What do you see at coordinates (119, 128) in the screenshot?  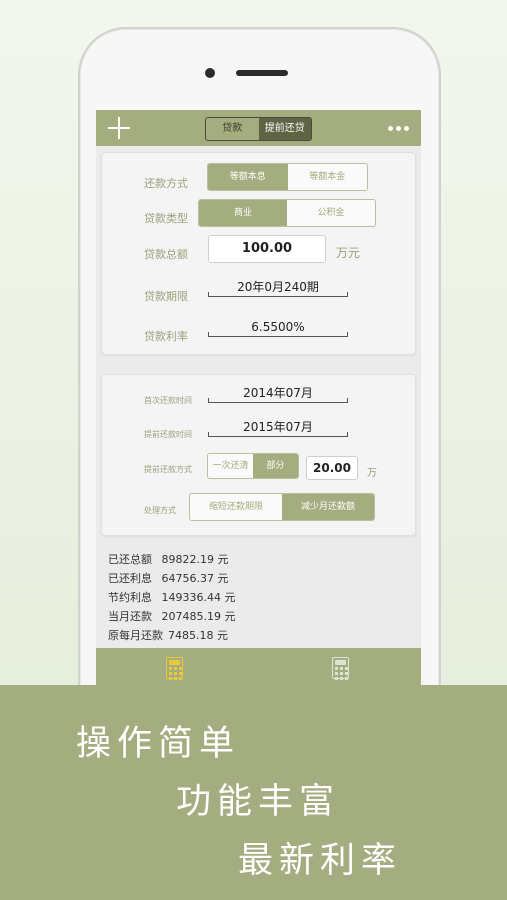 I see `plus-icon` at bounding box center [119, 128].